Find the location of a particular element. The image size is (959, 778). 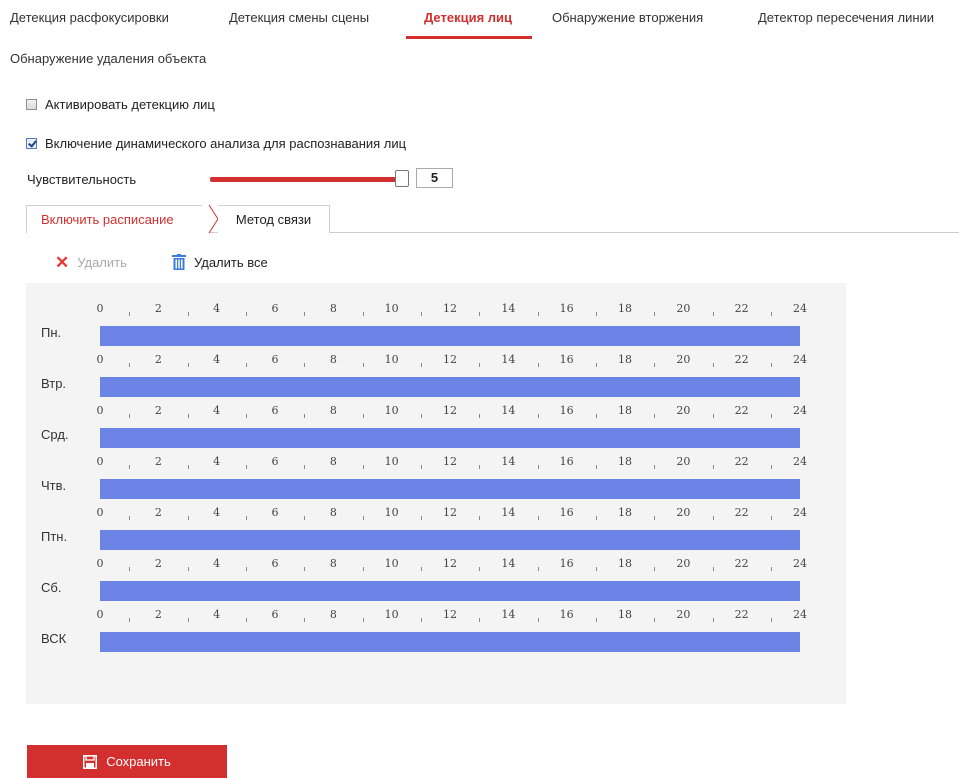

sensitivity-slider-track is located at coordinates (305, 179).